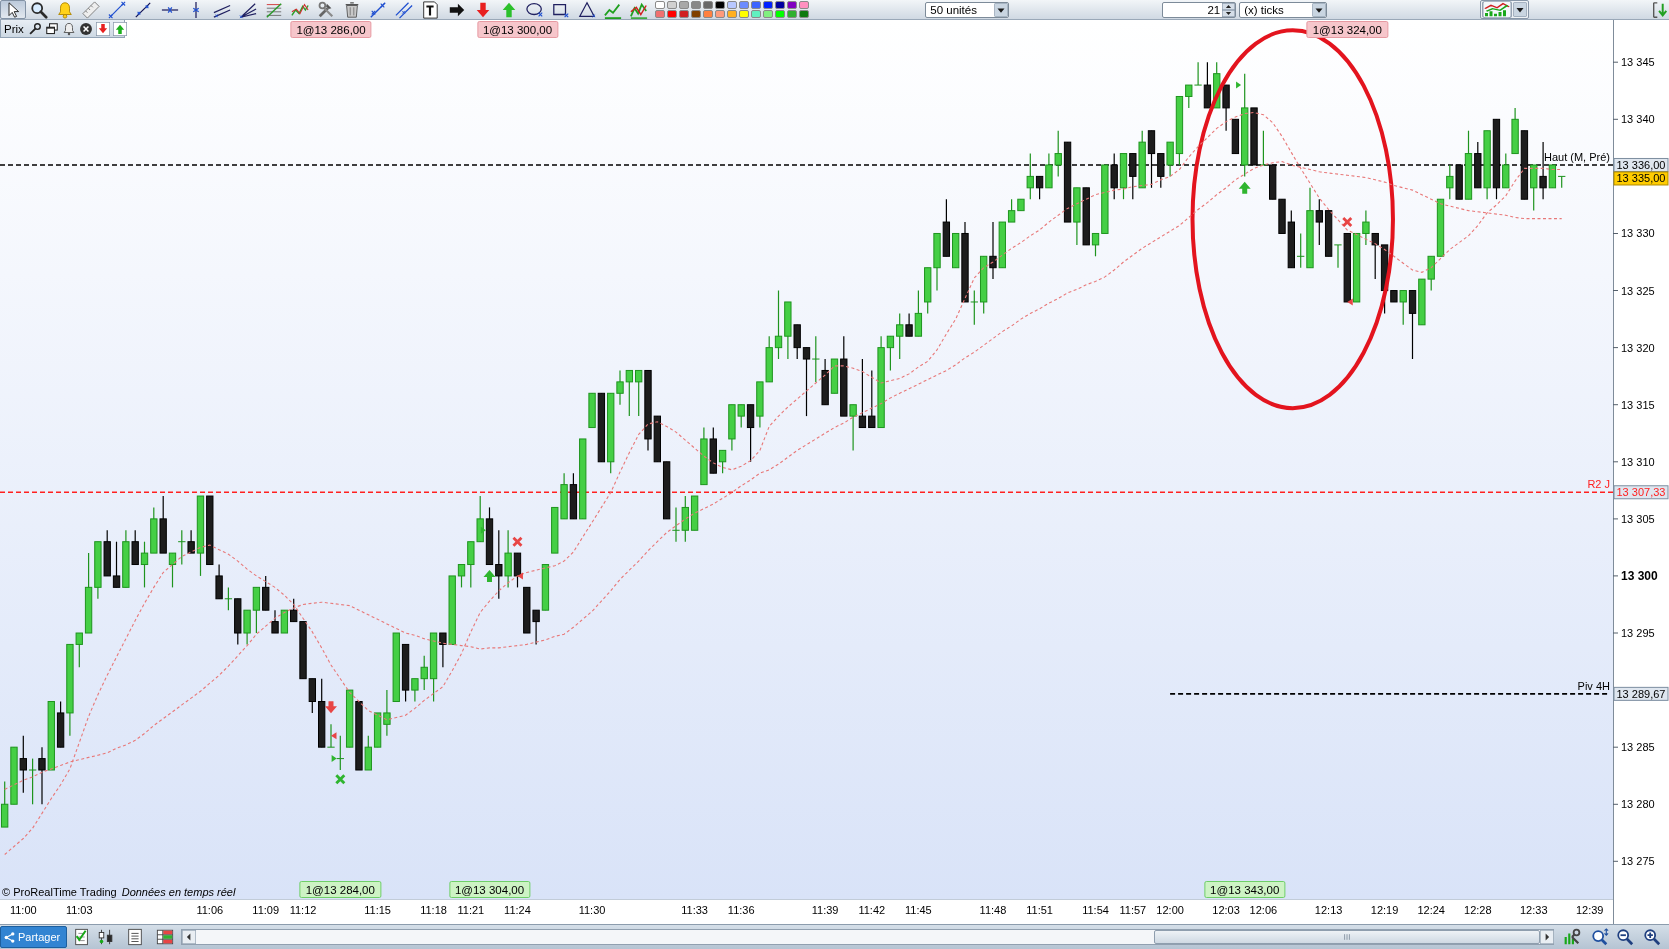 The height and width of the screenshot is (949, 1669). I want to click on scroll-thumb, so click(1347, 937).